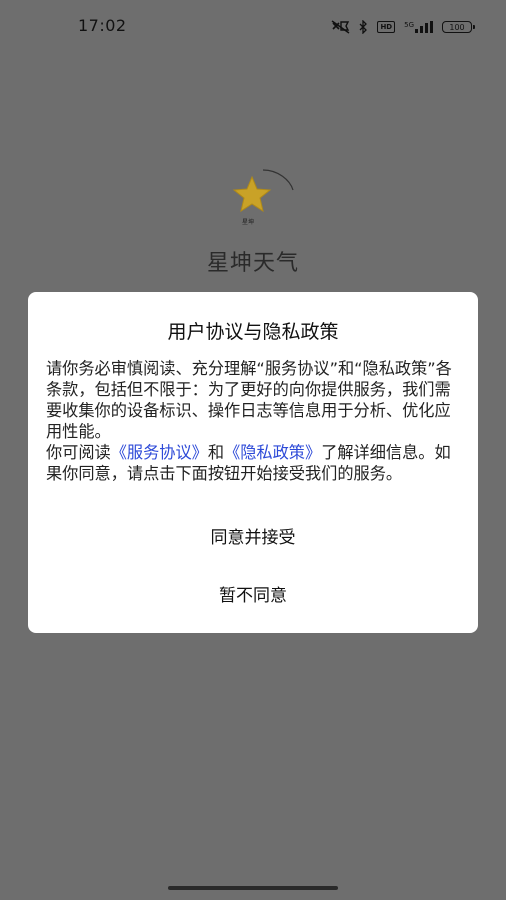 The height and width of the screenshot is (900, 506). I want to click on status-bar: 17:02 HD 5G 100, so click(253, 26).